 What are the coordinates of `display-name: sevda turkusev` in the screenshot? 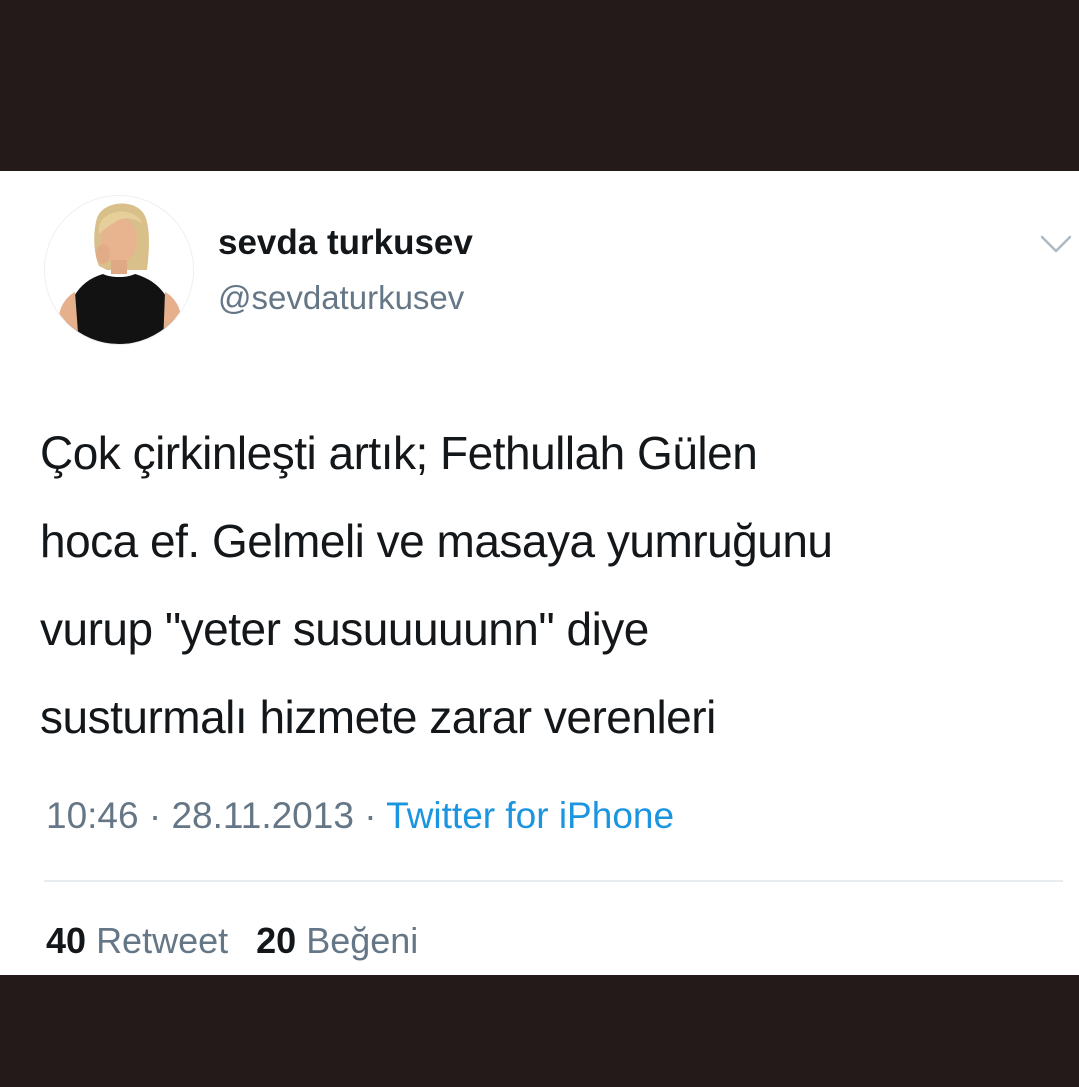 It's located at (345, 243).